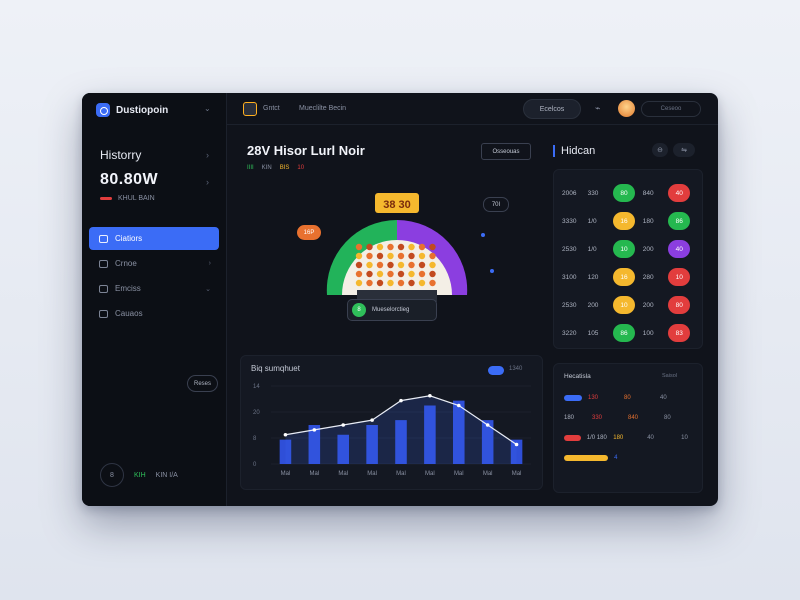  I want to click on game-action-button: Osseouas, so click(506, 151).